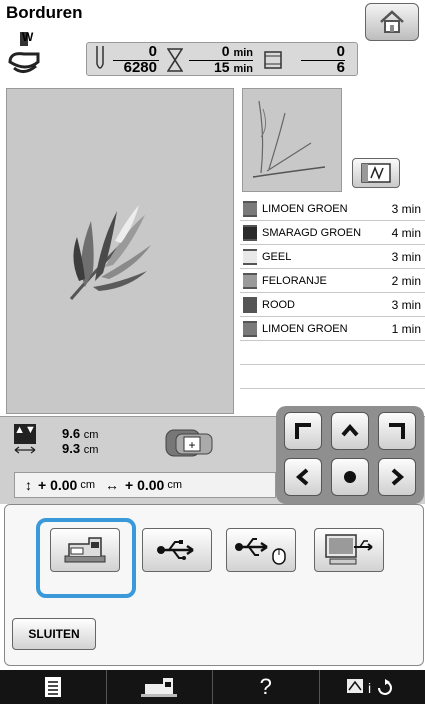 The height and width of the screenshot is (704, 425). I want to click on vertical-arrow-icon: ↕, so click(28, 485).